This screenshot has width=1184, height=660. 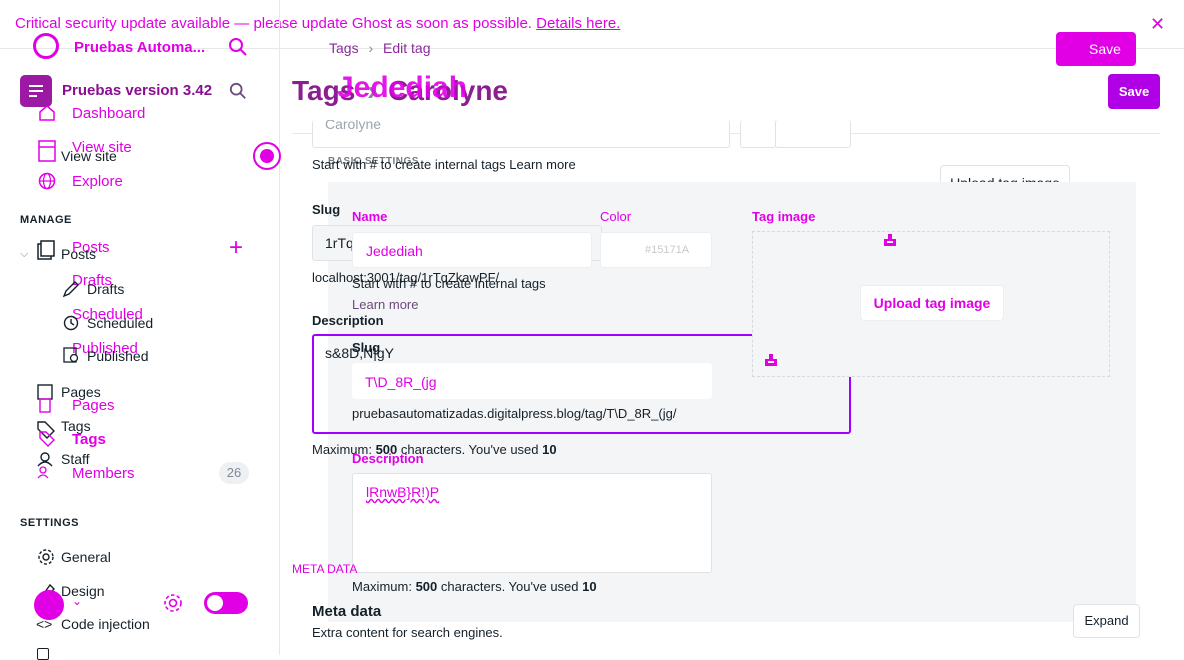 What do you see at coordinates (47, 115) in the screenshot?
I see `home-icon` at bounding box center [47, 115].